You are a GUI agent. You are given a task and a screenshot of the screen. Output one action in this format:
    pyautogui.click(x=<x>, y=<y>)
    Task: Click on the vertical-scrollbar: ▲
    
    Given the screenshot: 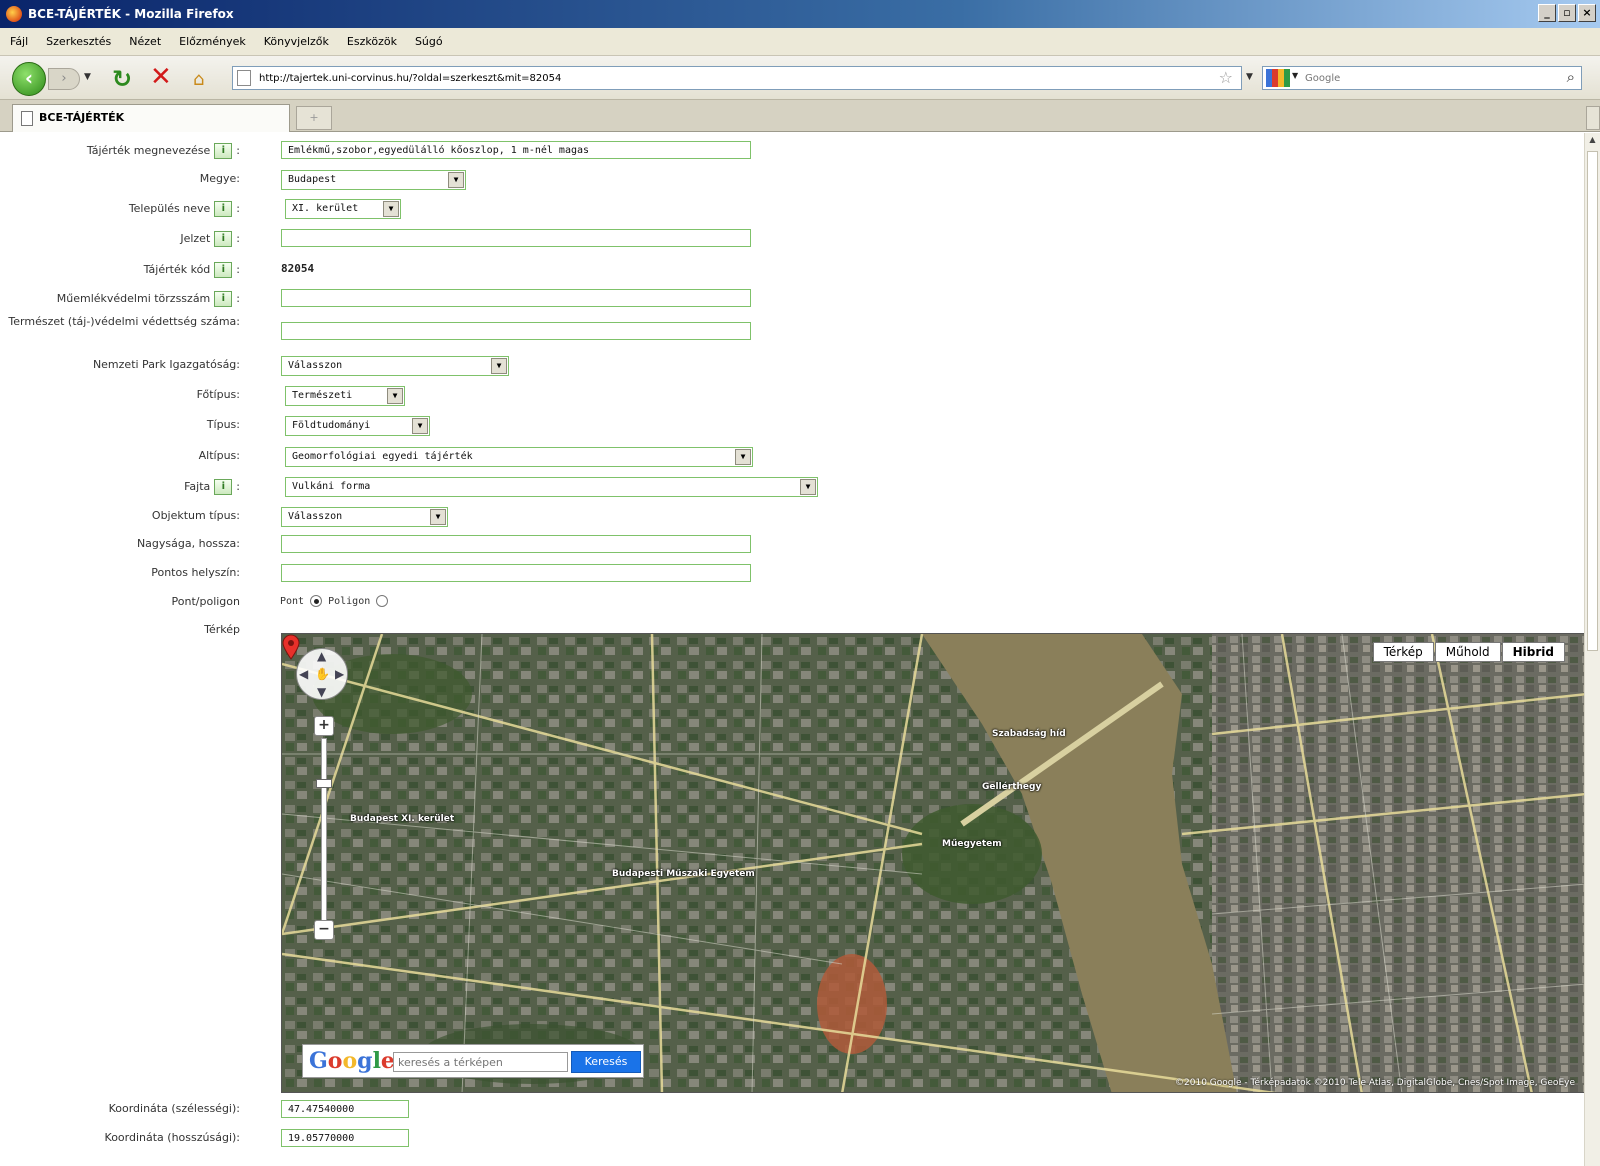 What is the action you would take?
    pyautogui.click(x=1592, y=649)
    